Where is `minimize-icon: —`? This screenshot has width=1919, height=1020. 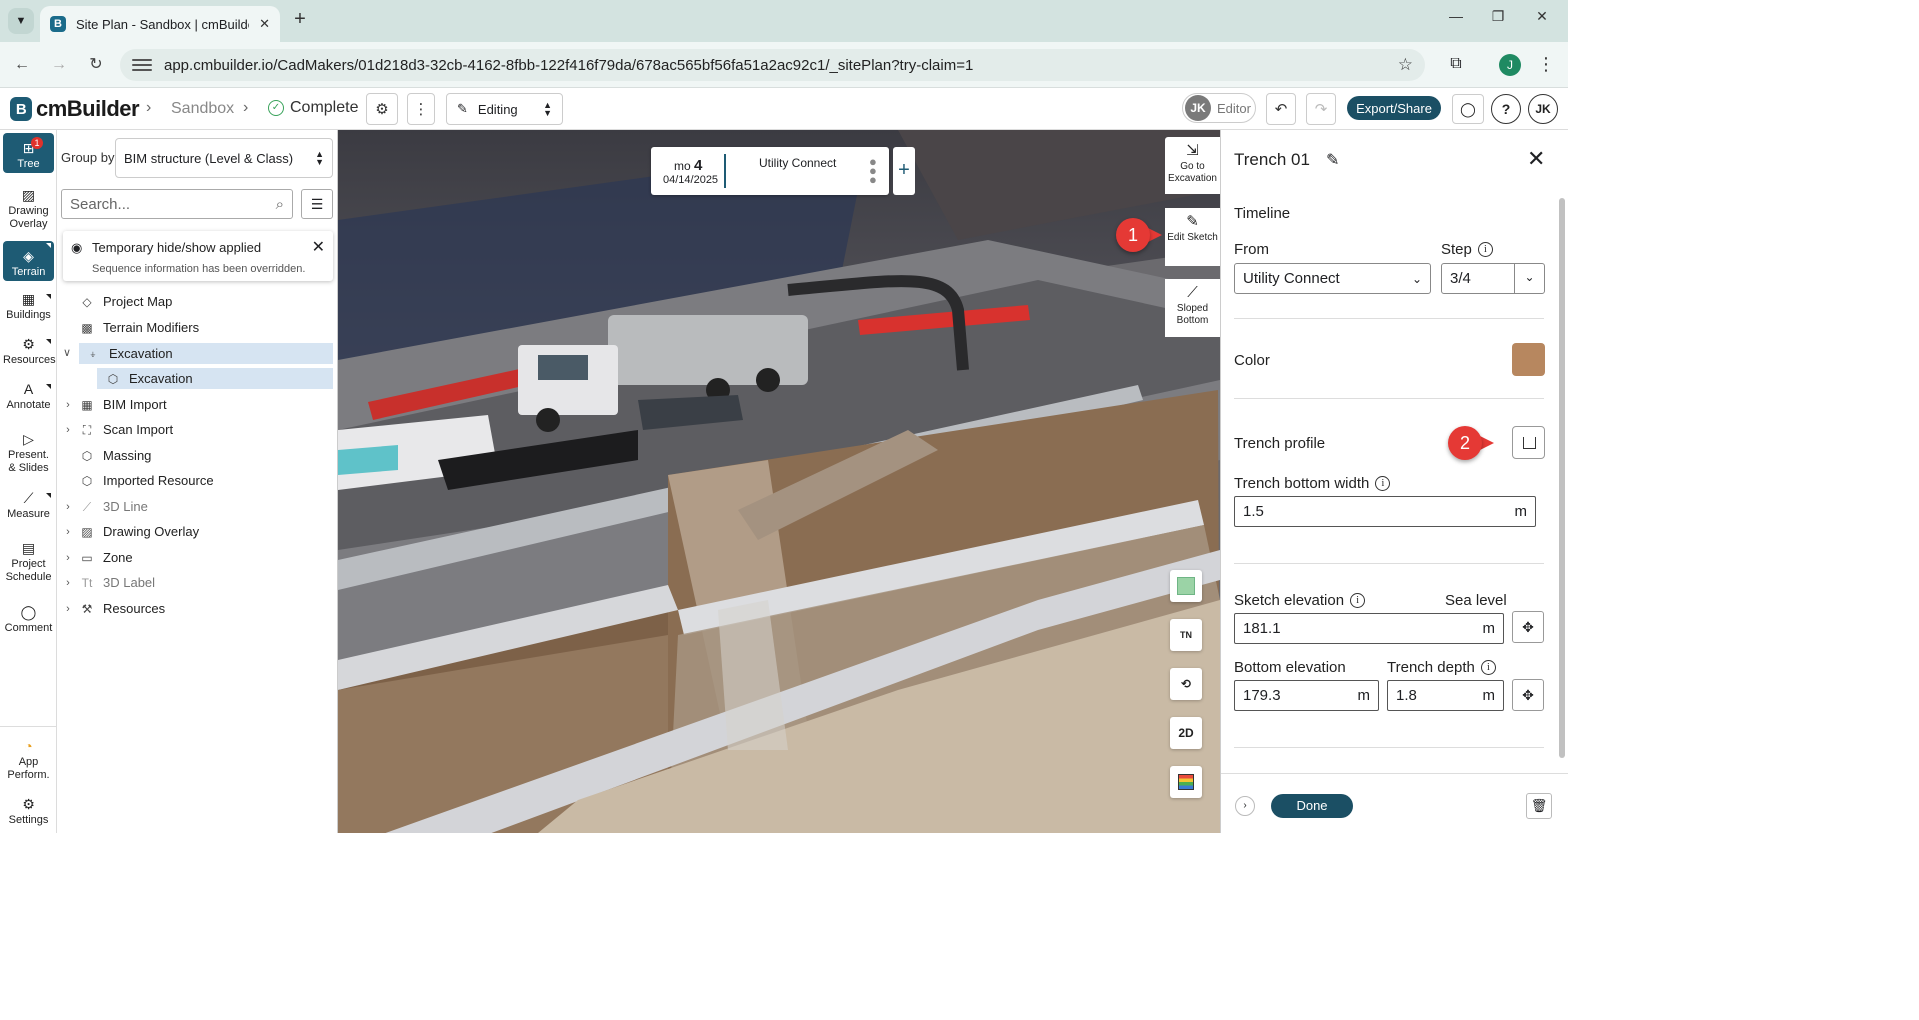
minimize-icon: — is located at coordinates (1456, 20).